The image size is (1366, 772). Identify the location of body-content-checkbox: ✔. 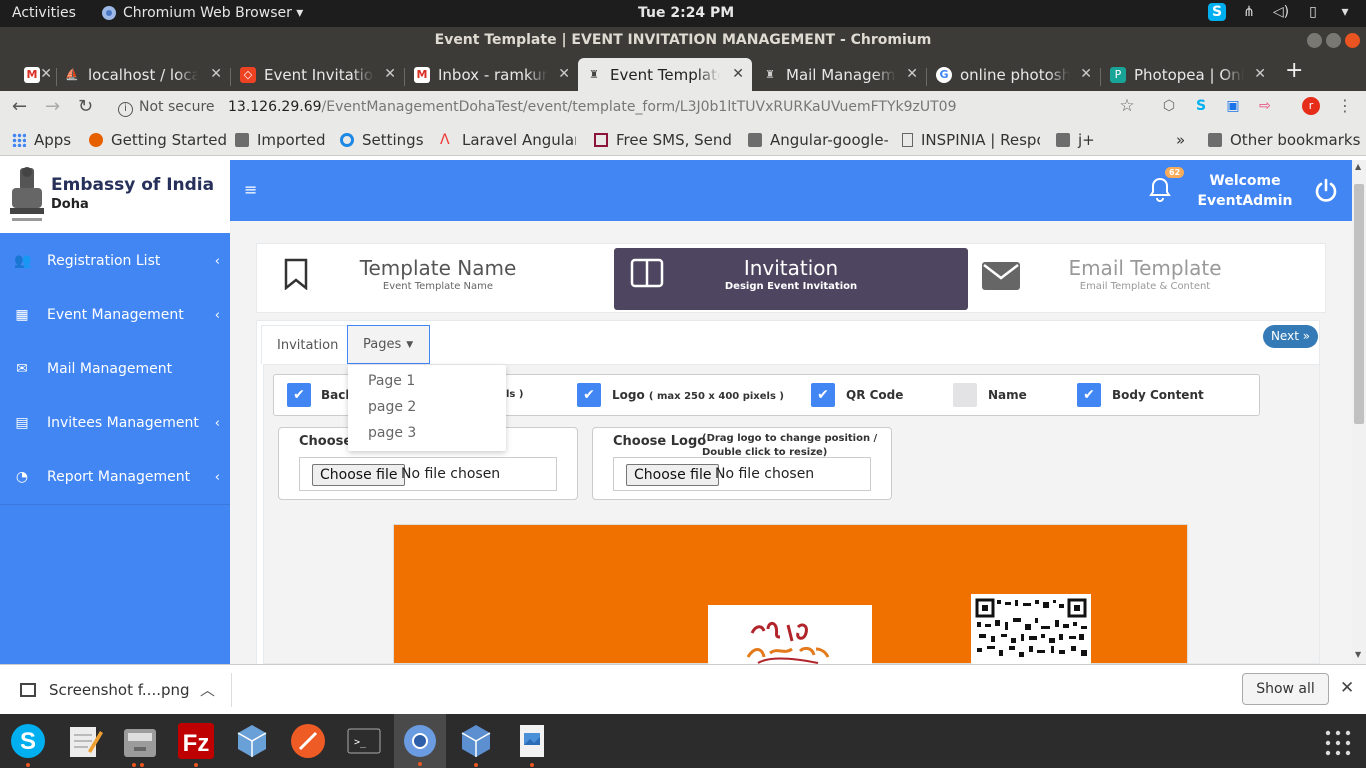
(1089, 395).